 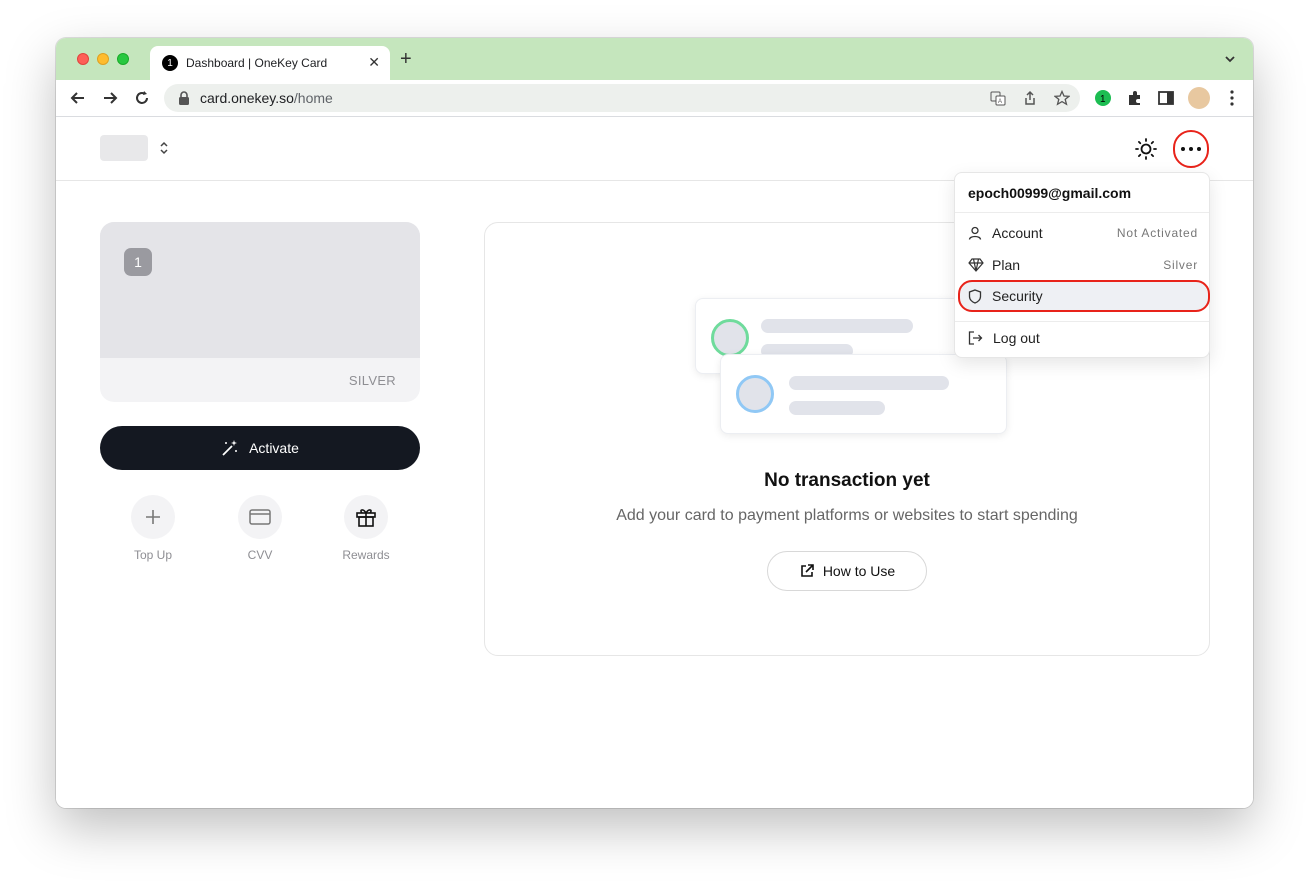 What do you see at coordinates (1016, 338) in the screenshot?
I see `menu-item-label: Log out` at bounding box center [1016, 338].